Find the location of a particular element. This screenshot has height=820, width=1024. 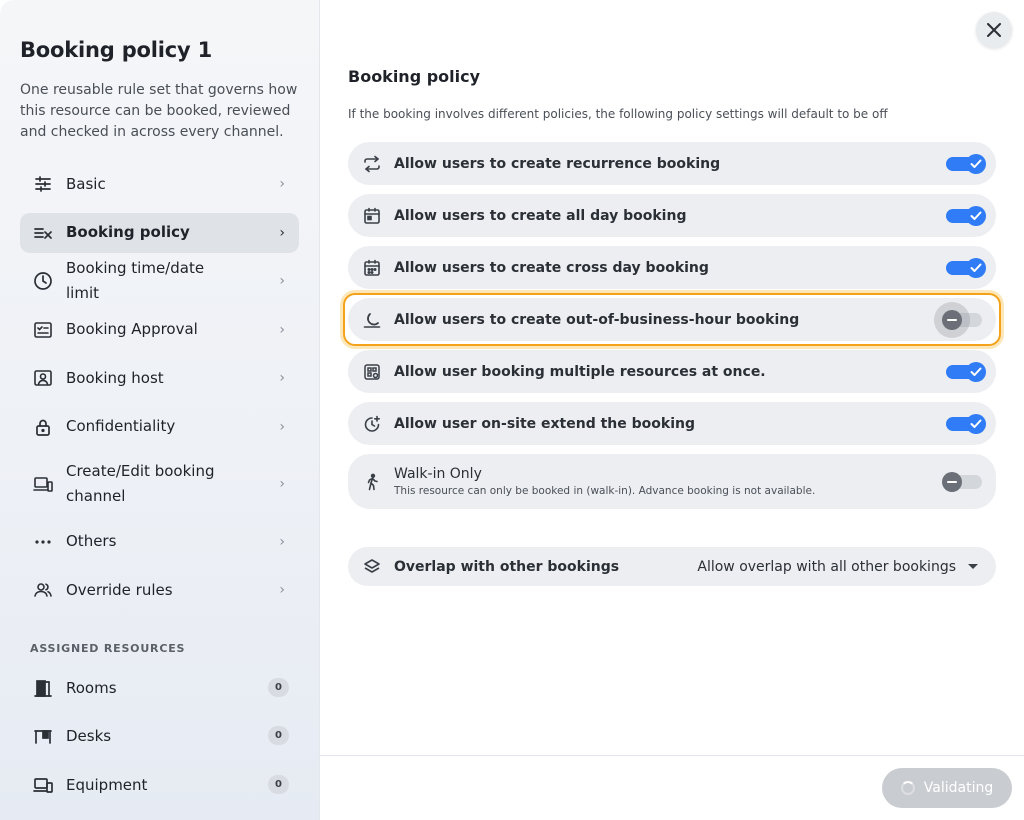

sidebar-item-label: Basic is located at coordinates (86, 183).